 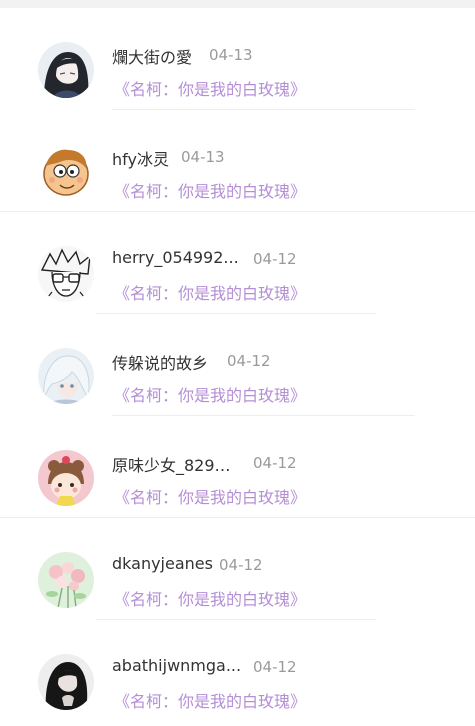 I want to click on comment-row: 原味少女_829… 04-12 《名柯：你是我的白玫瑰》, so click(x=237, y=467).